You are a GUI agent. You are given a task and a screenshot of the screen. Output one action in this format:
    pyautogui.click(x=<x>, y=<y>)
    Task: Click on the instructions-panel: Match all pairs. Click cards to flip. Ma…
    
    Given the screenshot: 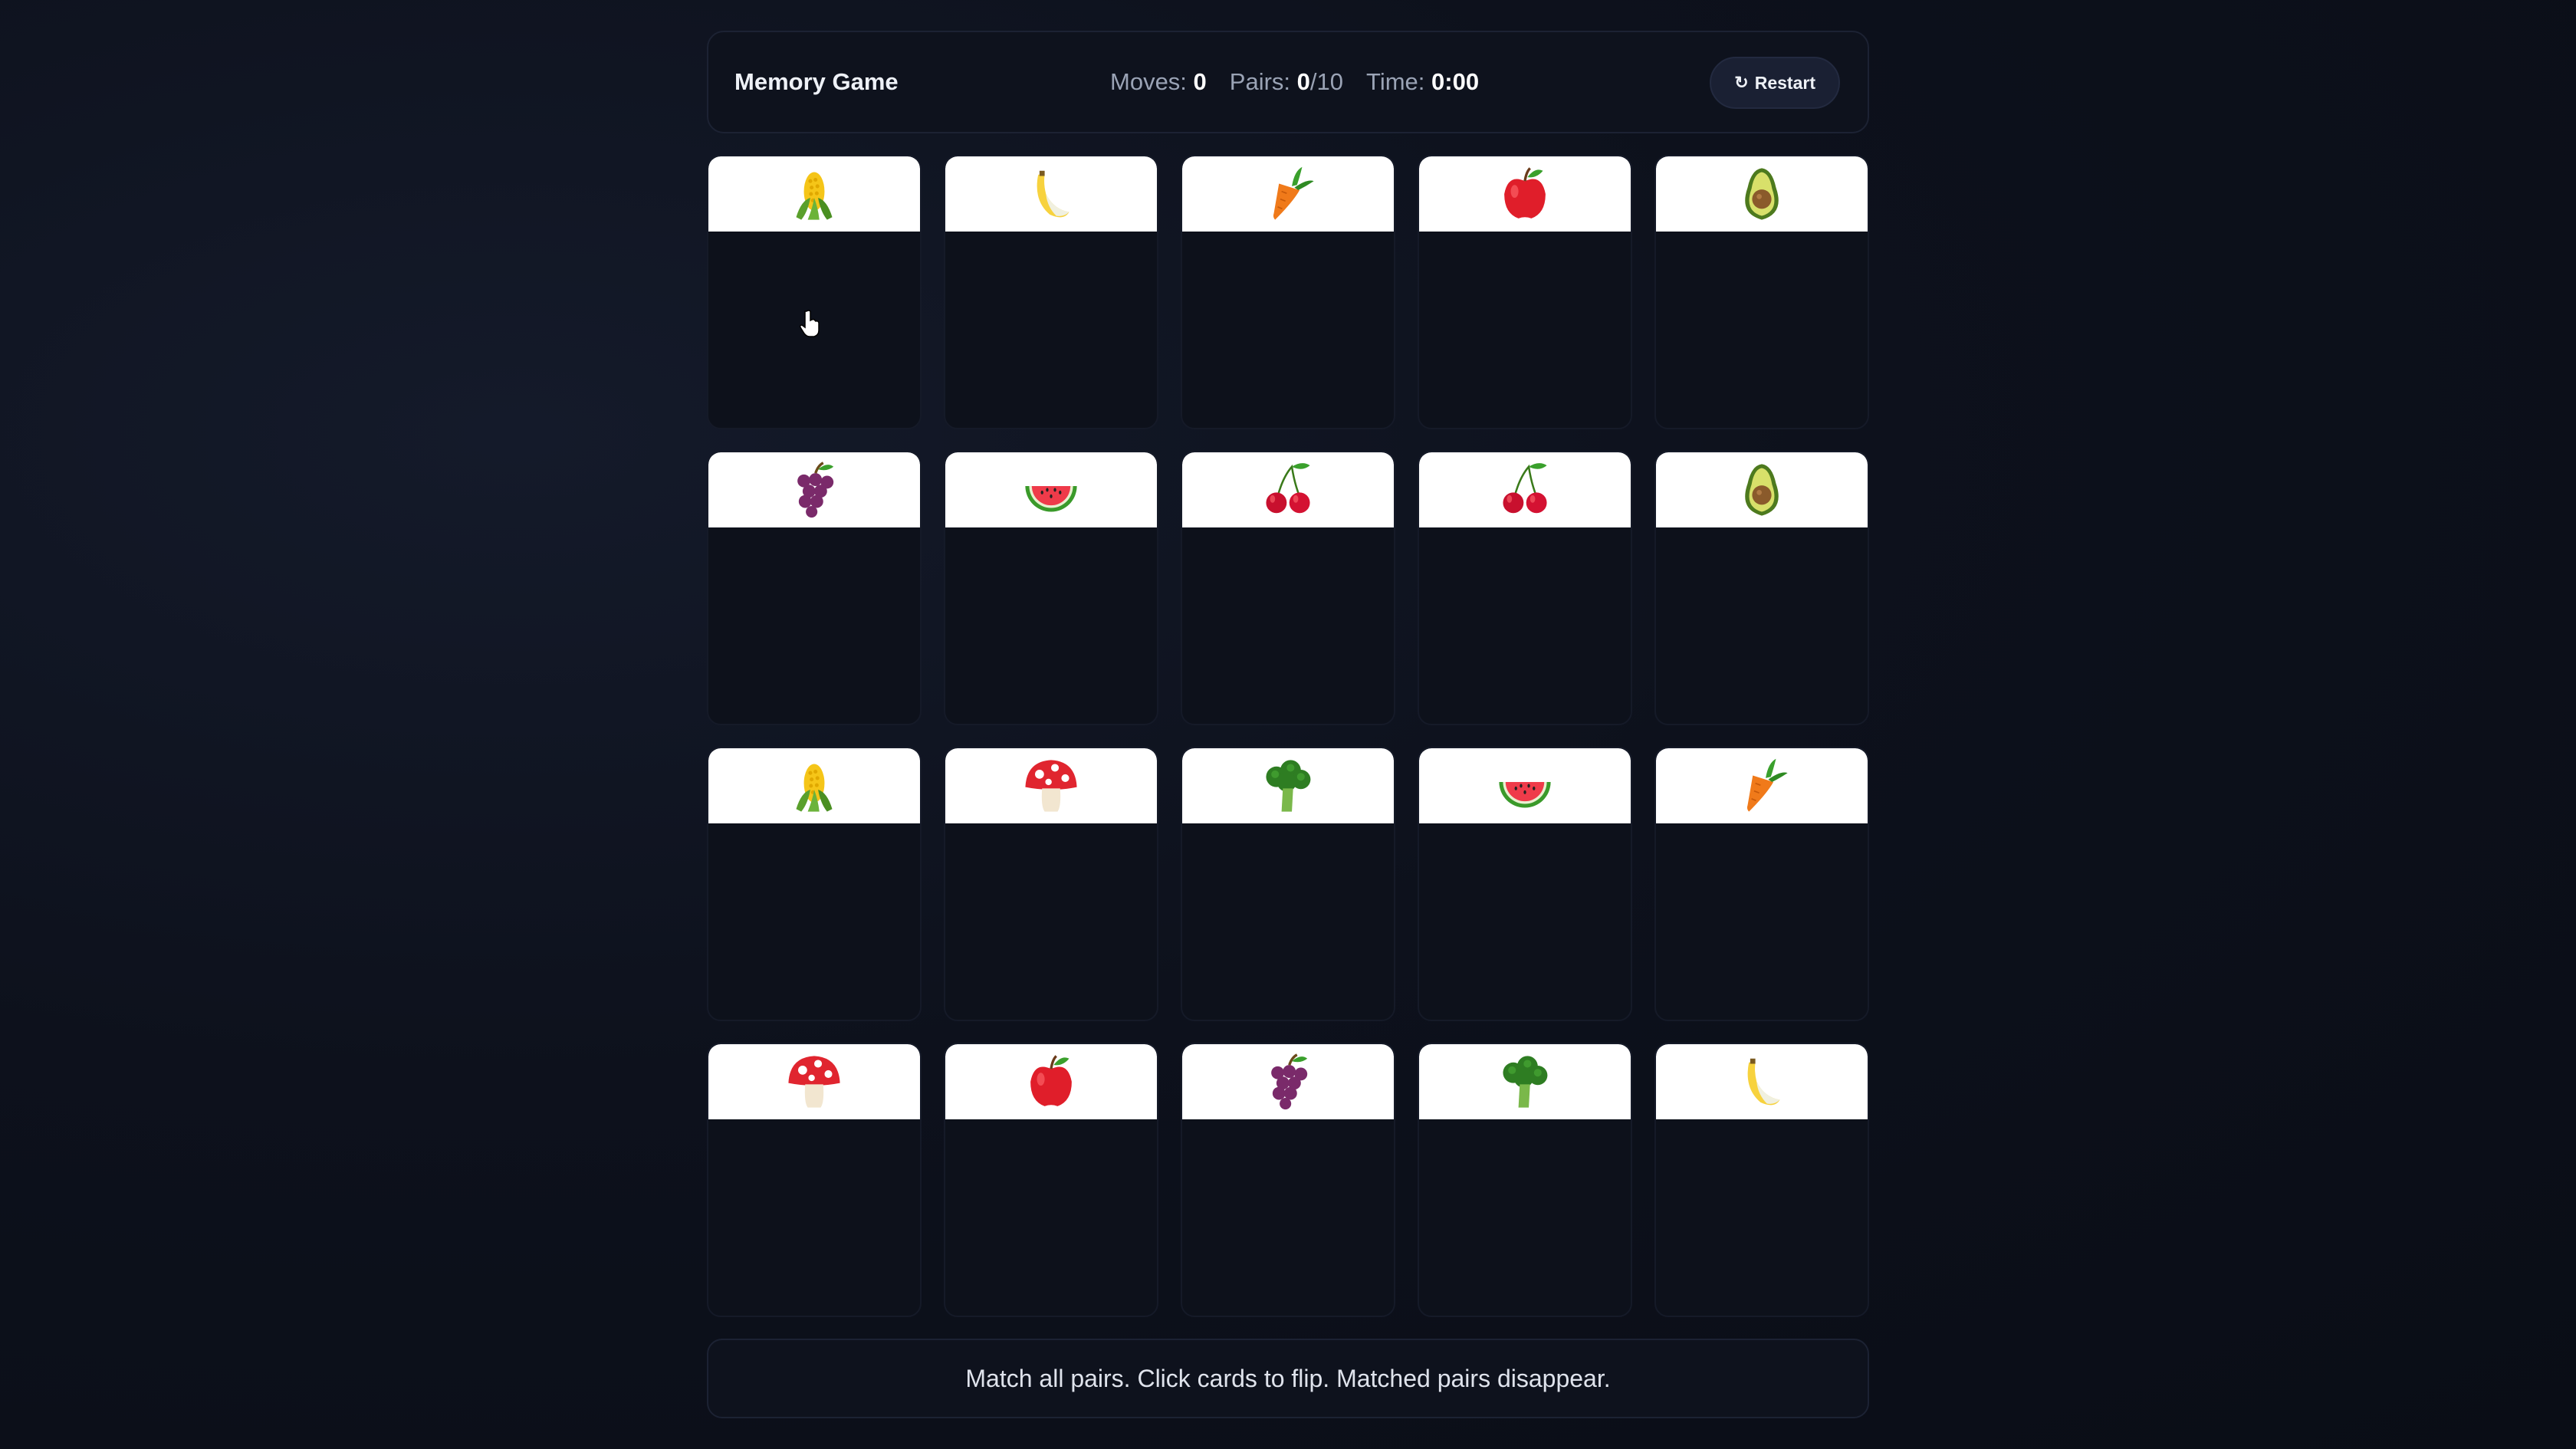 What is the action you would take?
    pyautogui.click(x=1288, y=1378)
    